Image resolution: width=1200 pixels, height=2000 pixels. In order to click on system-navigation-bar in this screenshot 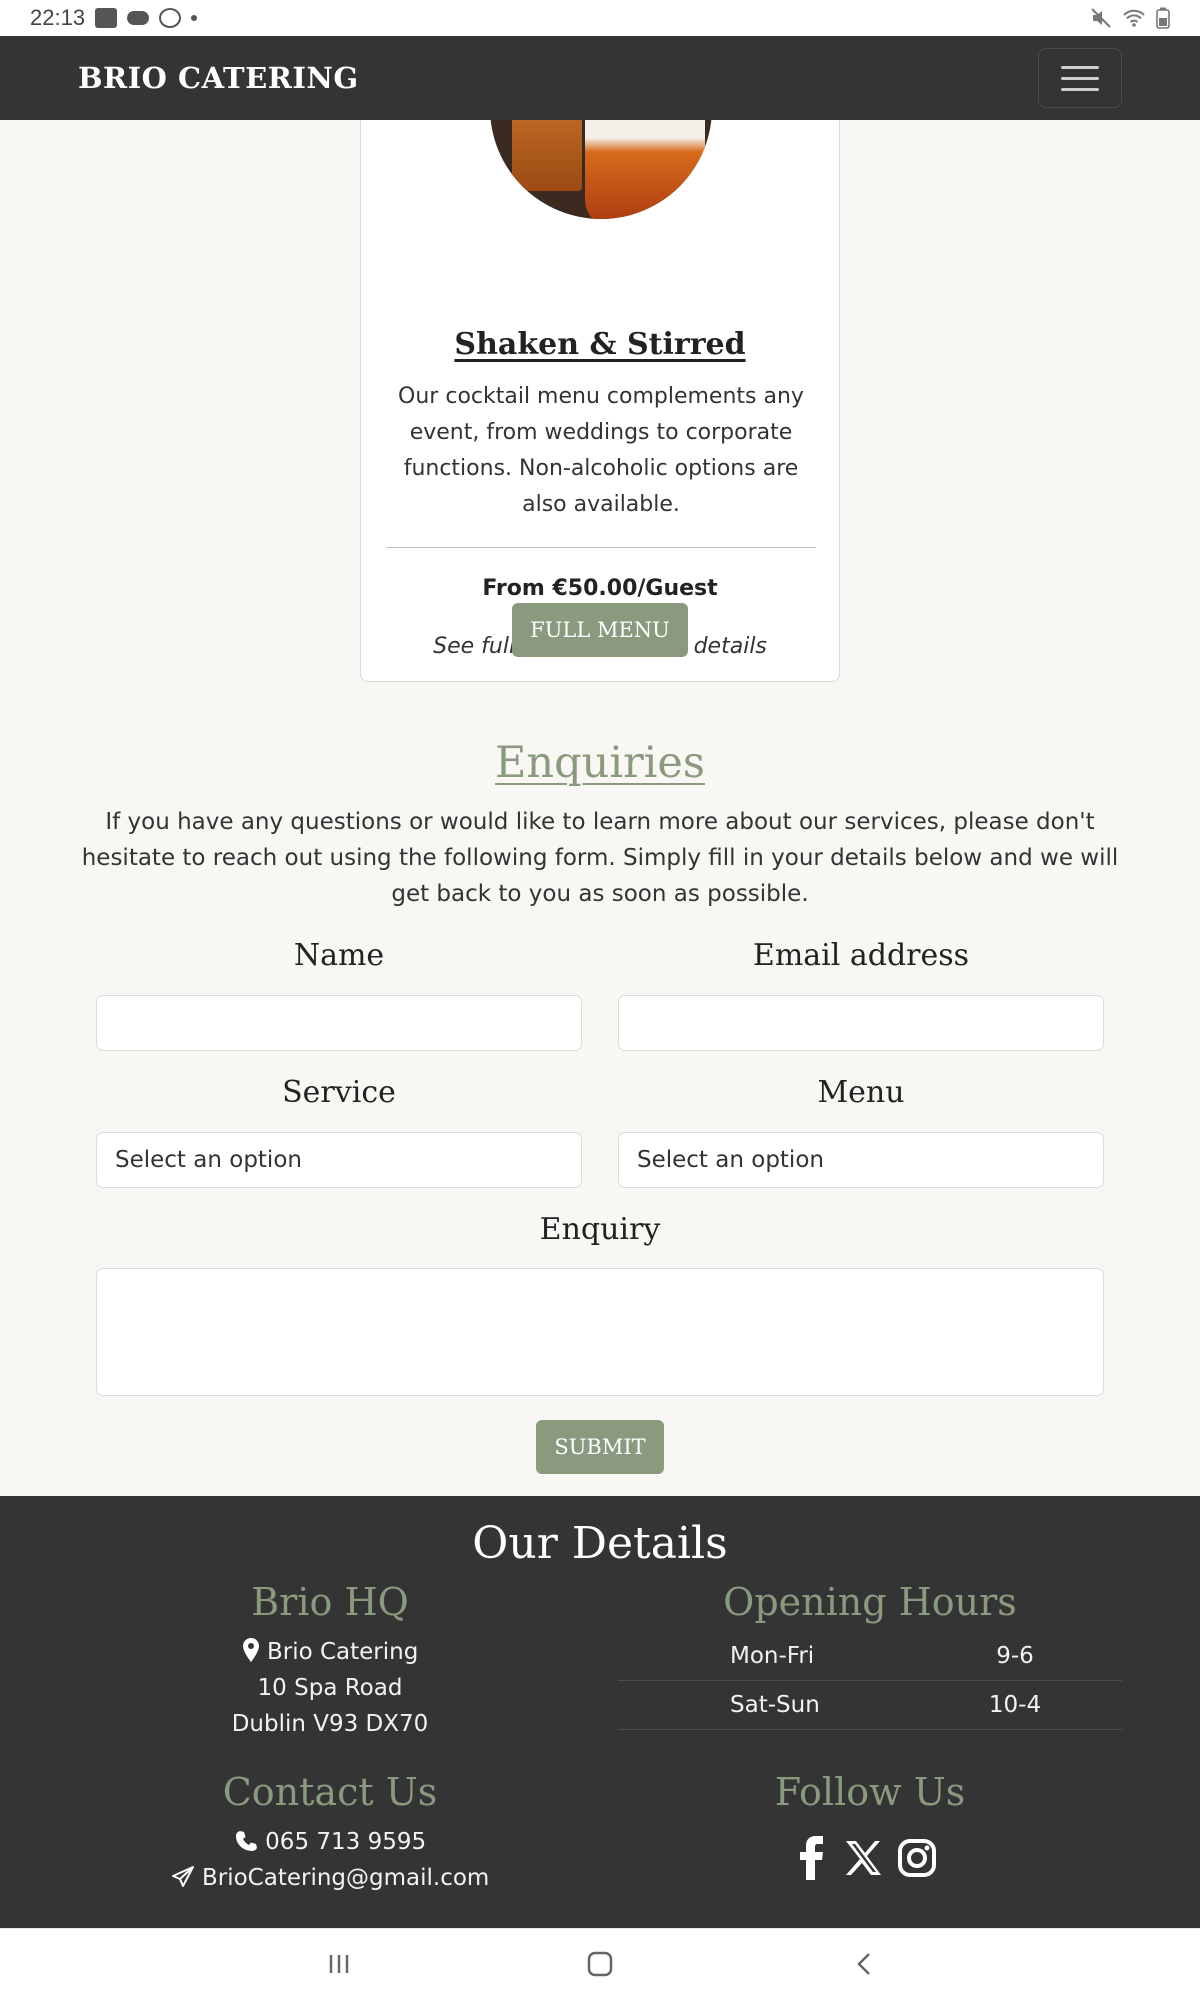, I will do `click(600, 1964)`.